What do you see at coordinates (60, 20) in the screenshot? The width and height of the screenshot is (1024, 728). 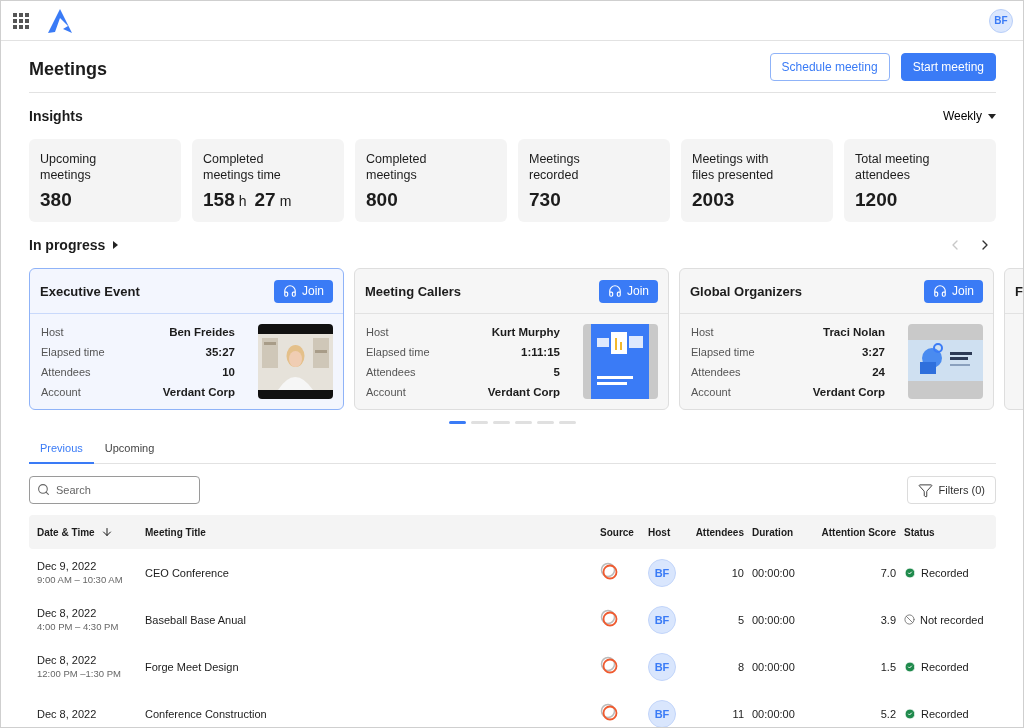 I see `logo-icon` at bounding box center [60, 20].